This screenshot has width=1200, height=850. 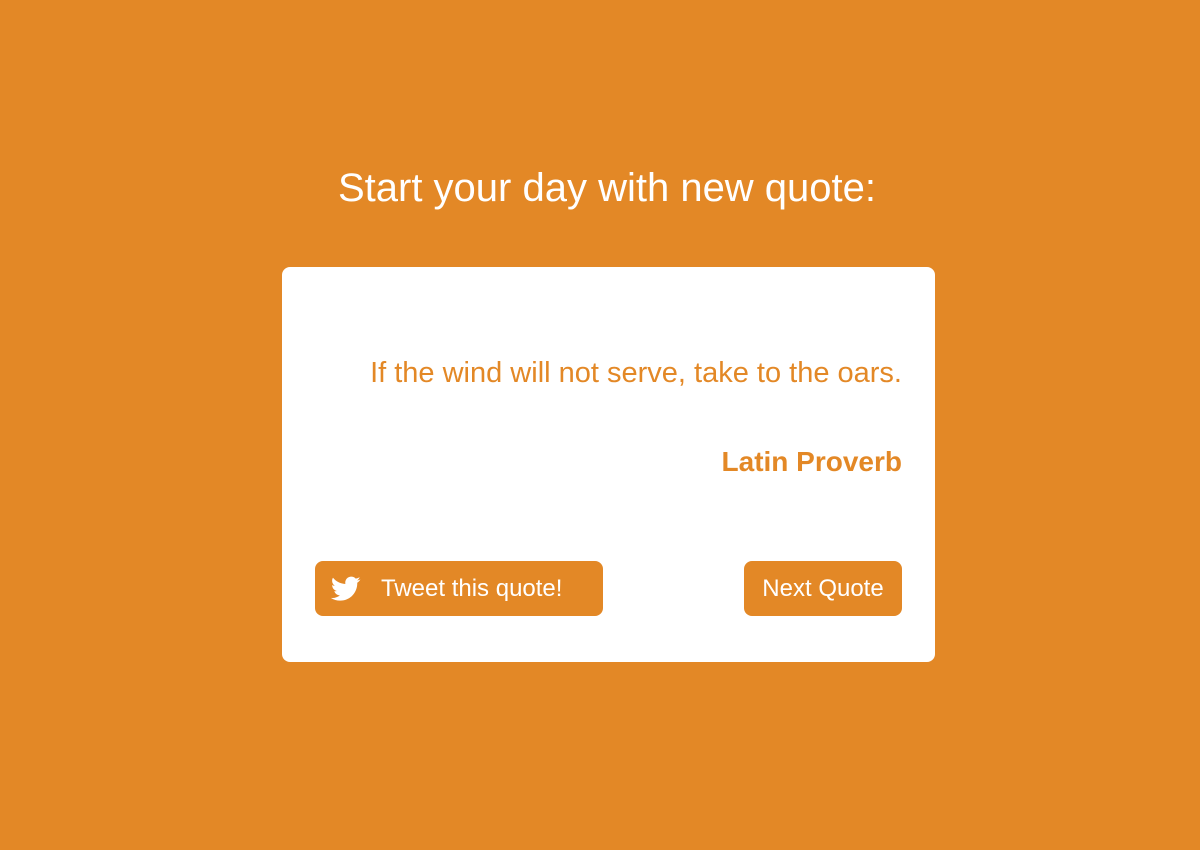 What do you see at coordinates (472, 588) in the screenshot?
I see `tweet-button-label: Tweet this quote!` at bounding box center [472, 588].